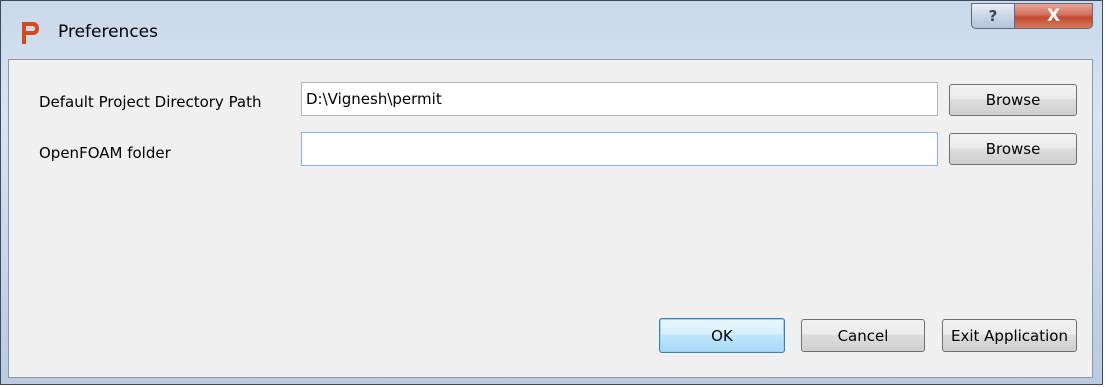  What do you see at coordinates (108, 32) in the screenshot?
I see `window-title: Preferences` at bounding box center [108, 32].